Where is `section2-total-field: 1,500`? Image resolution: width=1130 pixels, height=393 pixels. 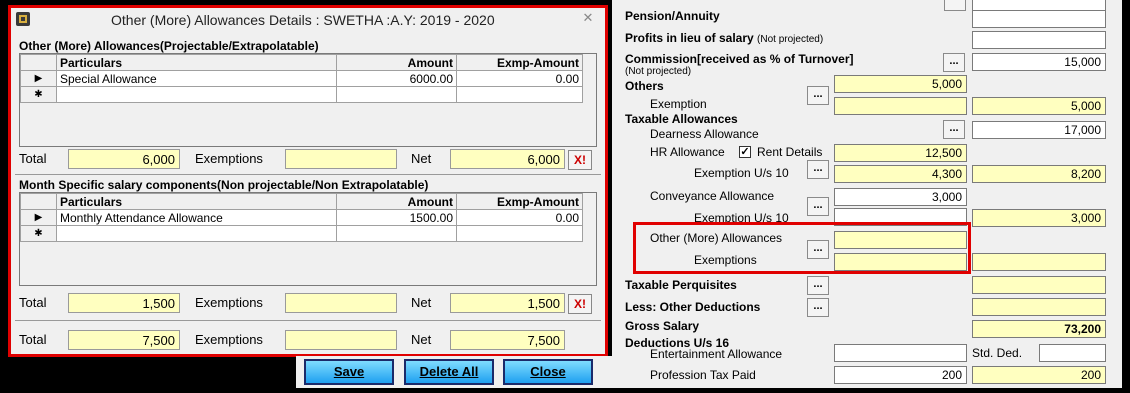 section2-total-field: 1,500 is located at coordinates (124, 303).